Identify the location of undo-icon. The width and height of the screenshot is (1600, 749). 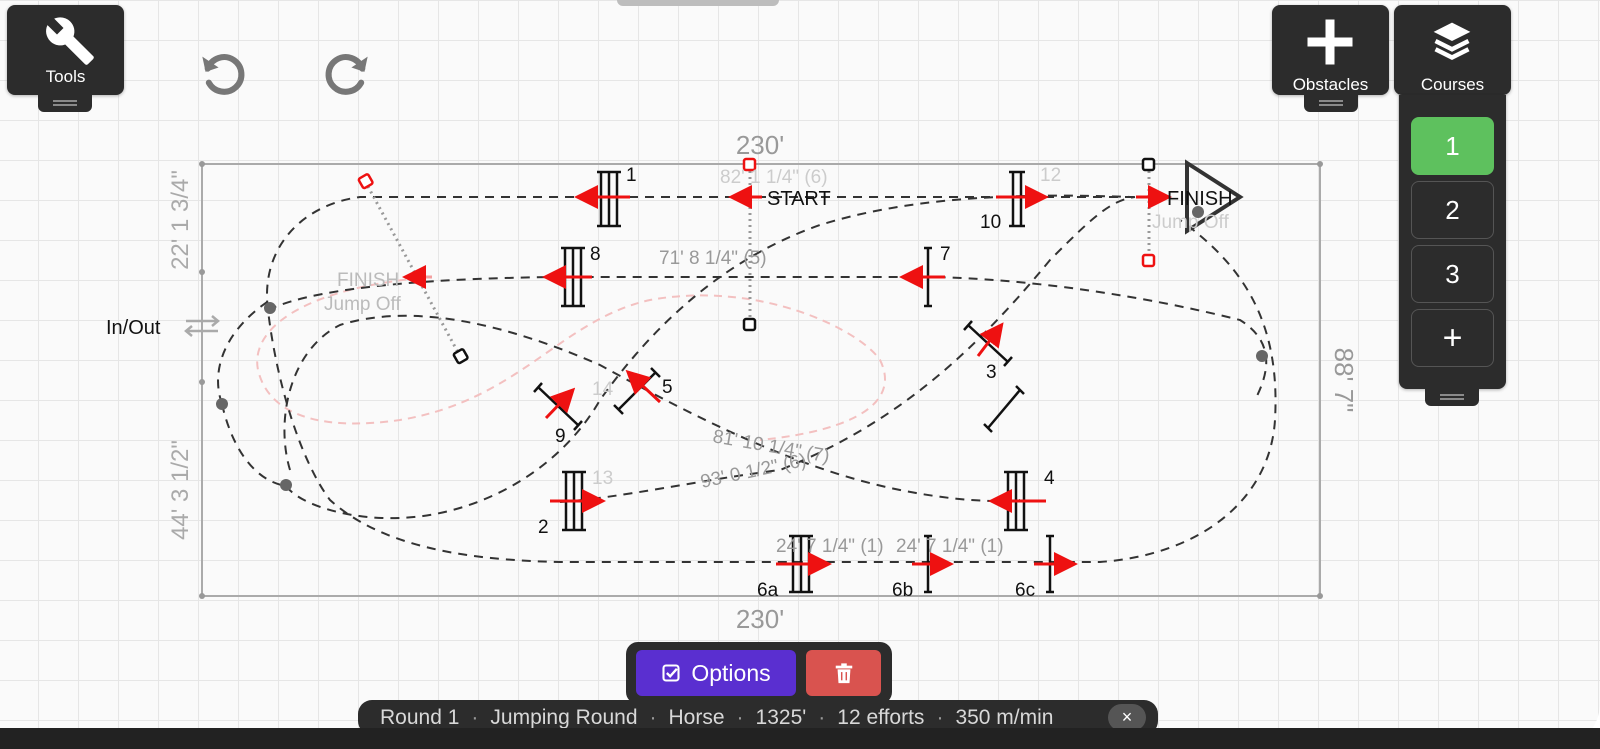
(223, 74).